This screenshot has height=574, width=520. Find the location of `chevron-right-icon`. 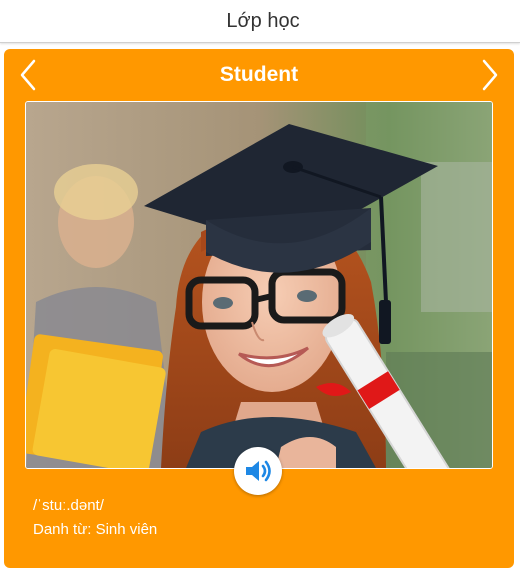

chevron-right-icon is located at coordinates (490, 75).